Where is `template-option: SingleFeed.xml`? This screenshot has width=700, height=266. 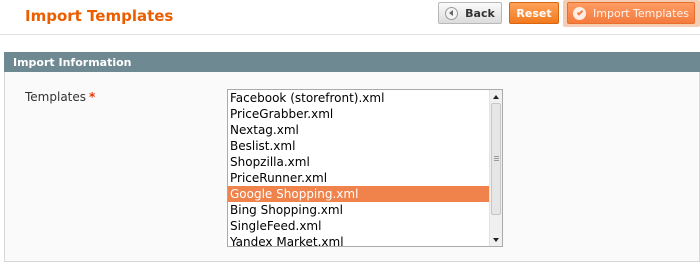
template-option: SingleFeed.xml is located at coordinates (359, 226).